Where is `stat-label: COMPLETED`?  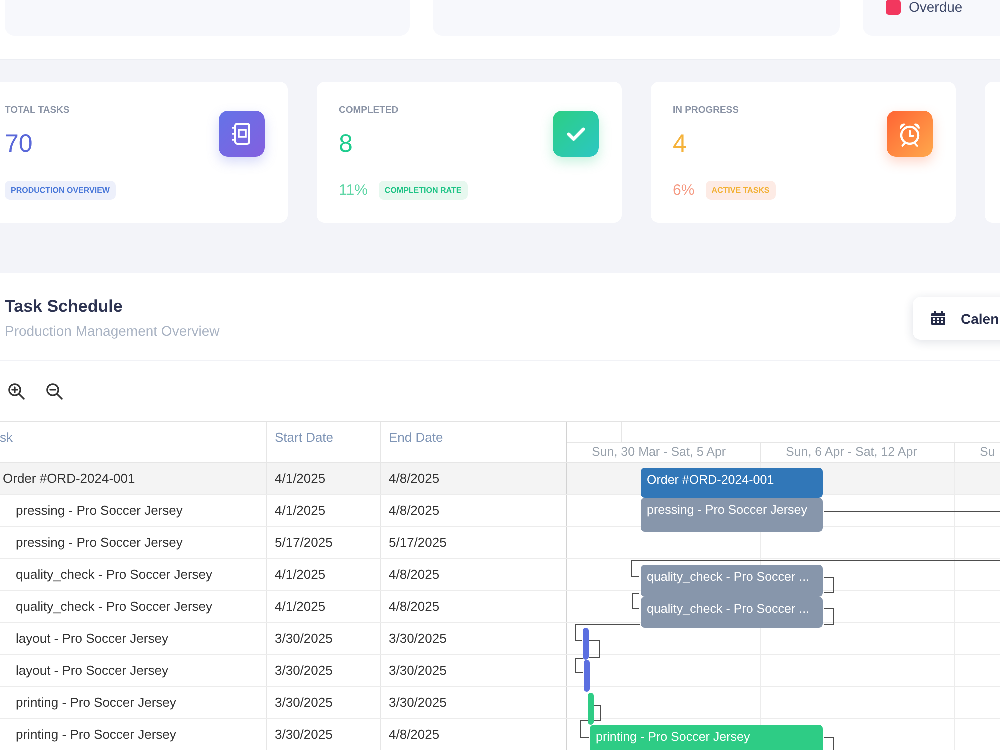
stat-label: COMPLETED is located at coordinates (369, 111).